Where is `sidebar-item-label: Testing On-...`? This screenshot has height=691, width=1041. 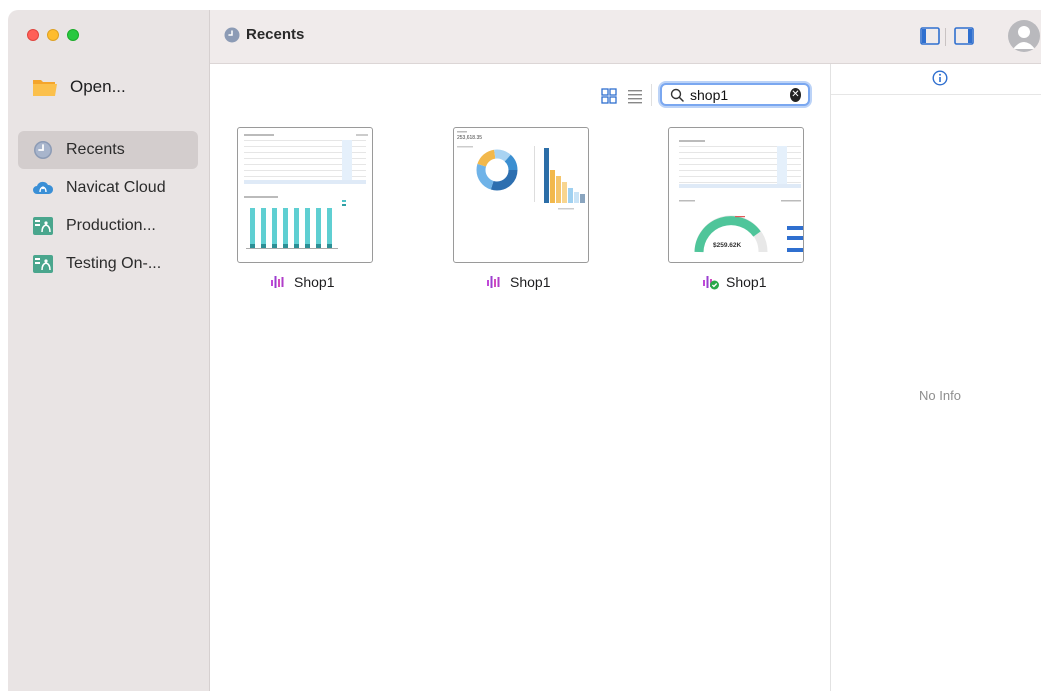
sidebar-item-label: Testing On-... is located at coordinates (114, 263).